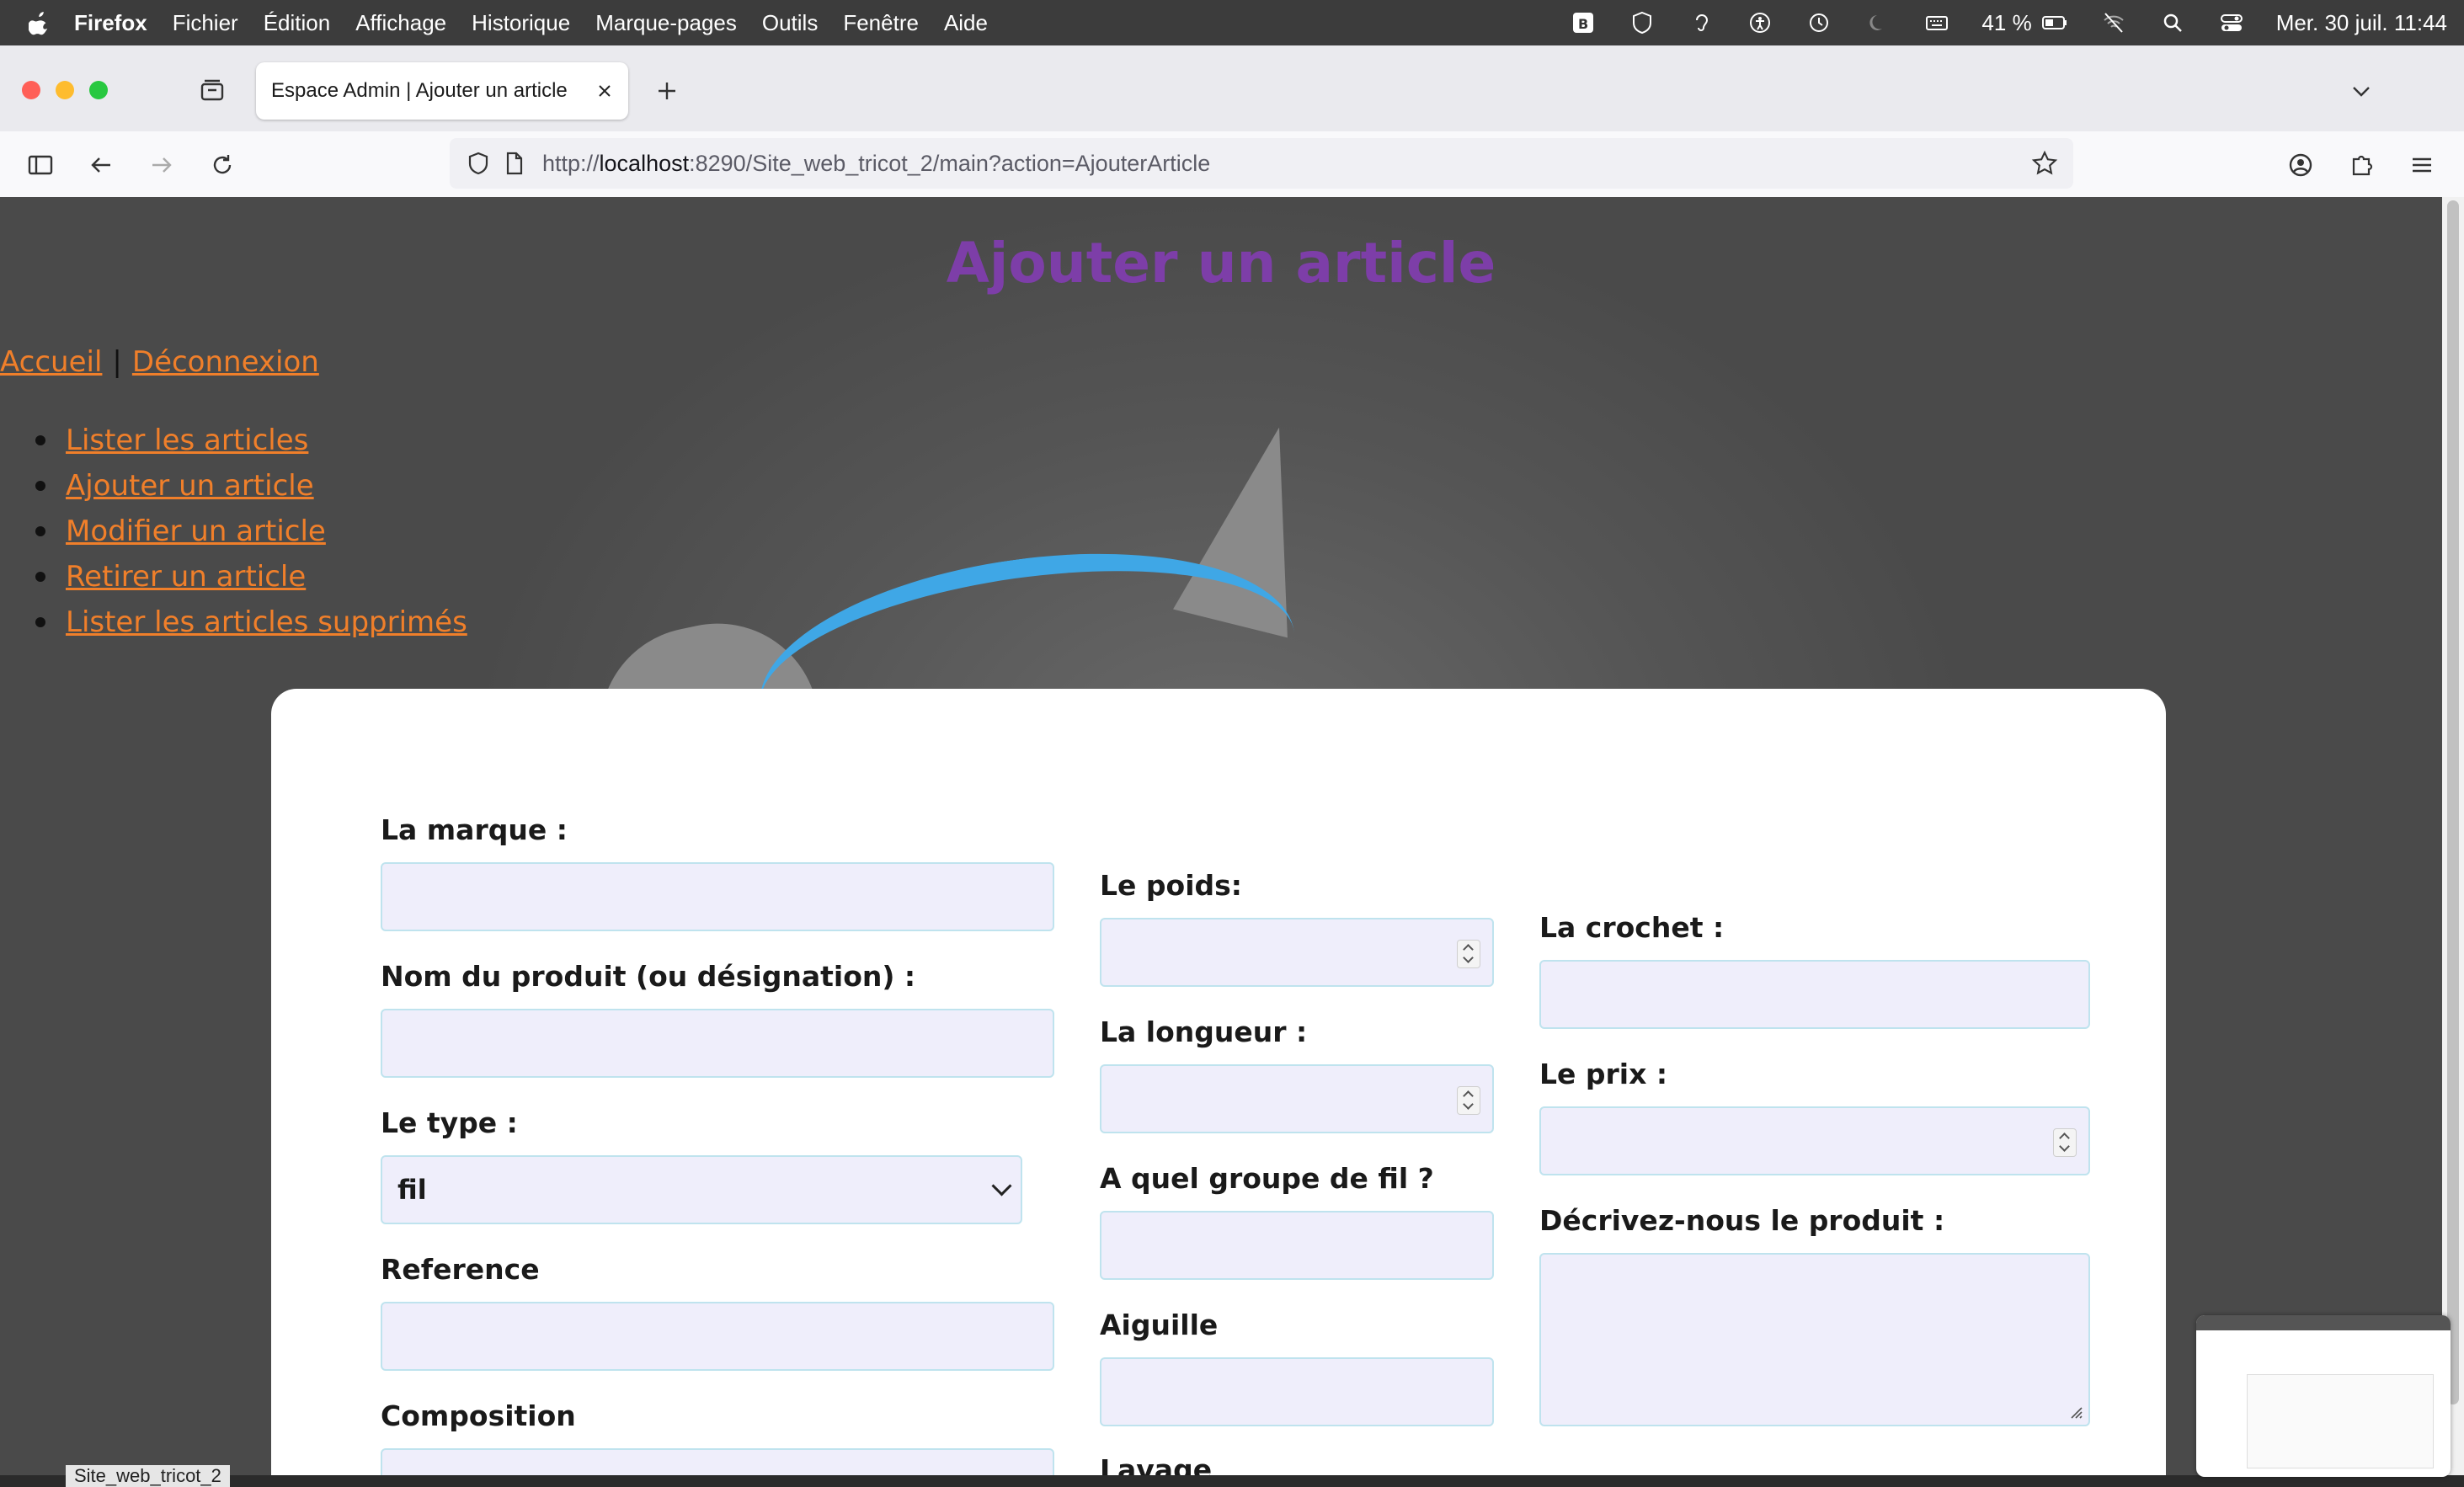 The image size is (2464, 1487). Describe the element at coordinates (1159, 1324) in the screenshot. I see `aiguille-label: Aiguille` at that location.